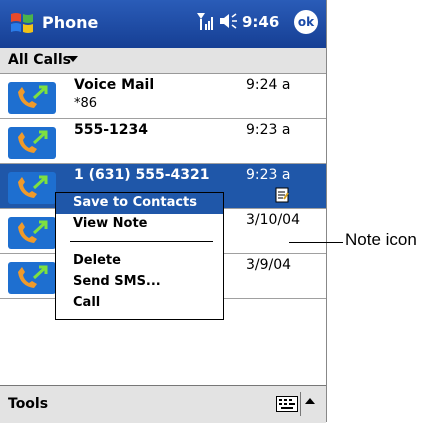  Describe the element at coordinates (28, 404) in the screenshot. I see `tools-menu: Tools` at that location.